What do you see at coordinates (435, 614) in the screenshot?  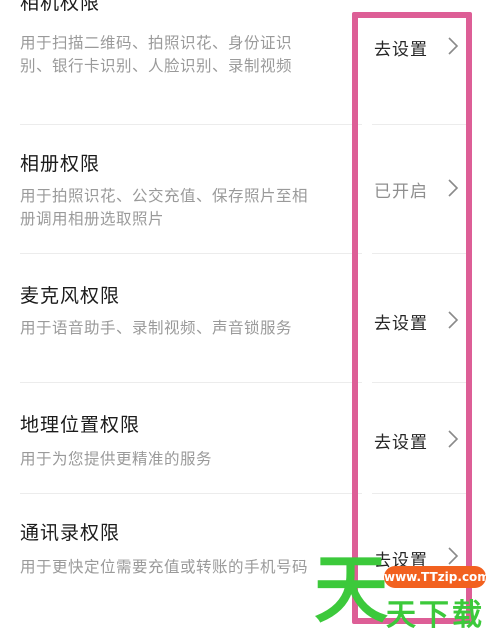 I see `watermark-name: 天下载` at bounding box center [435, 614].